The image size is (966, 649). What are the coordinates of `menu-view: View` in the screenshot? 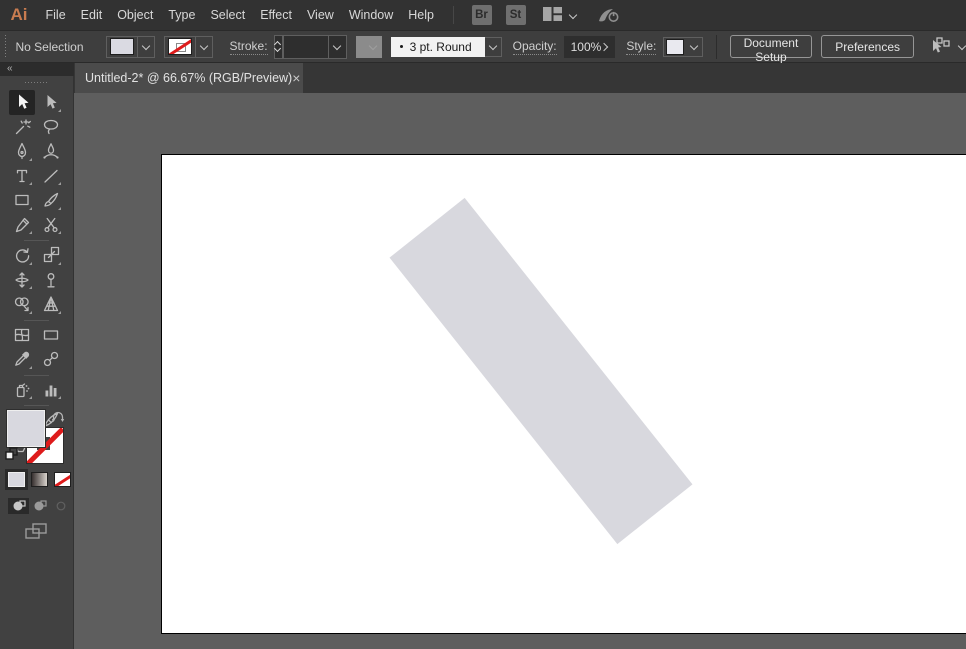 It's located at (320, 15).